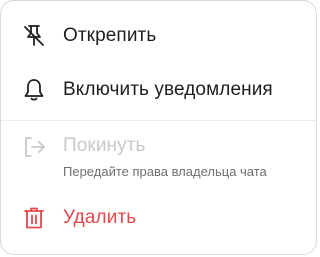  Describe the element at coordinates (34, 36) in the screenshot. I see `unpin-icon` at that location.